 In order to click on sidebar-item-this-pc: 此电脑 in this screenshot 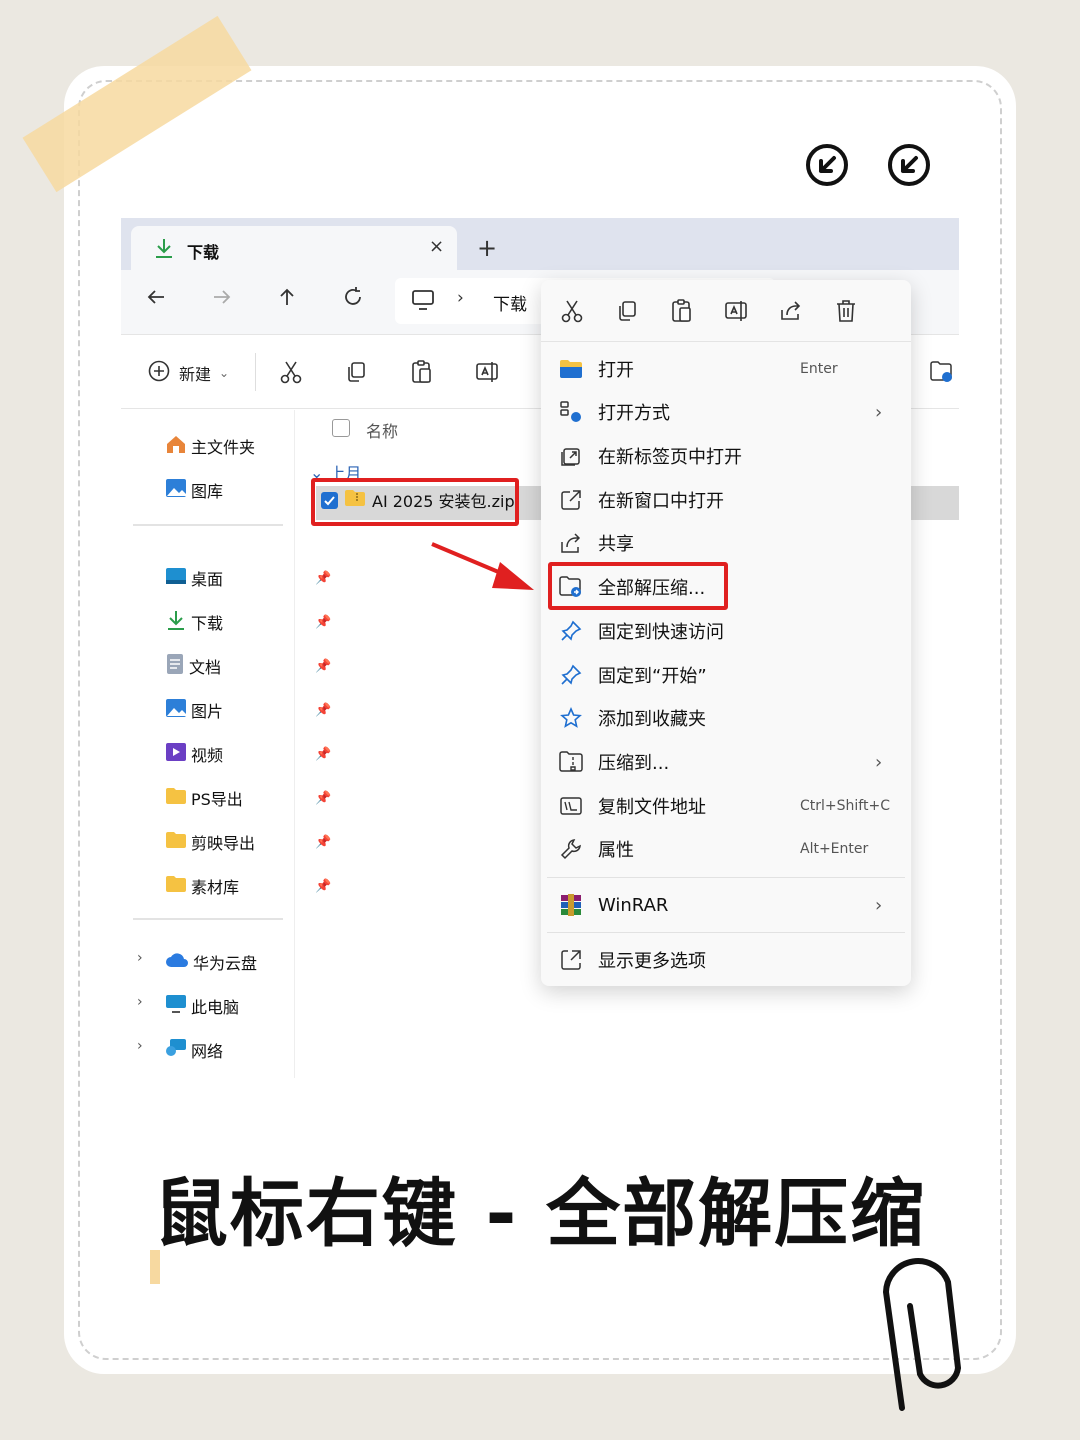, I will do `click(229, 1006)`.